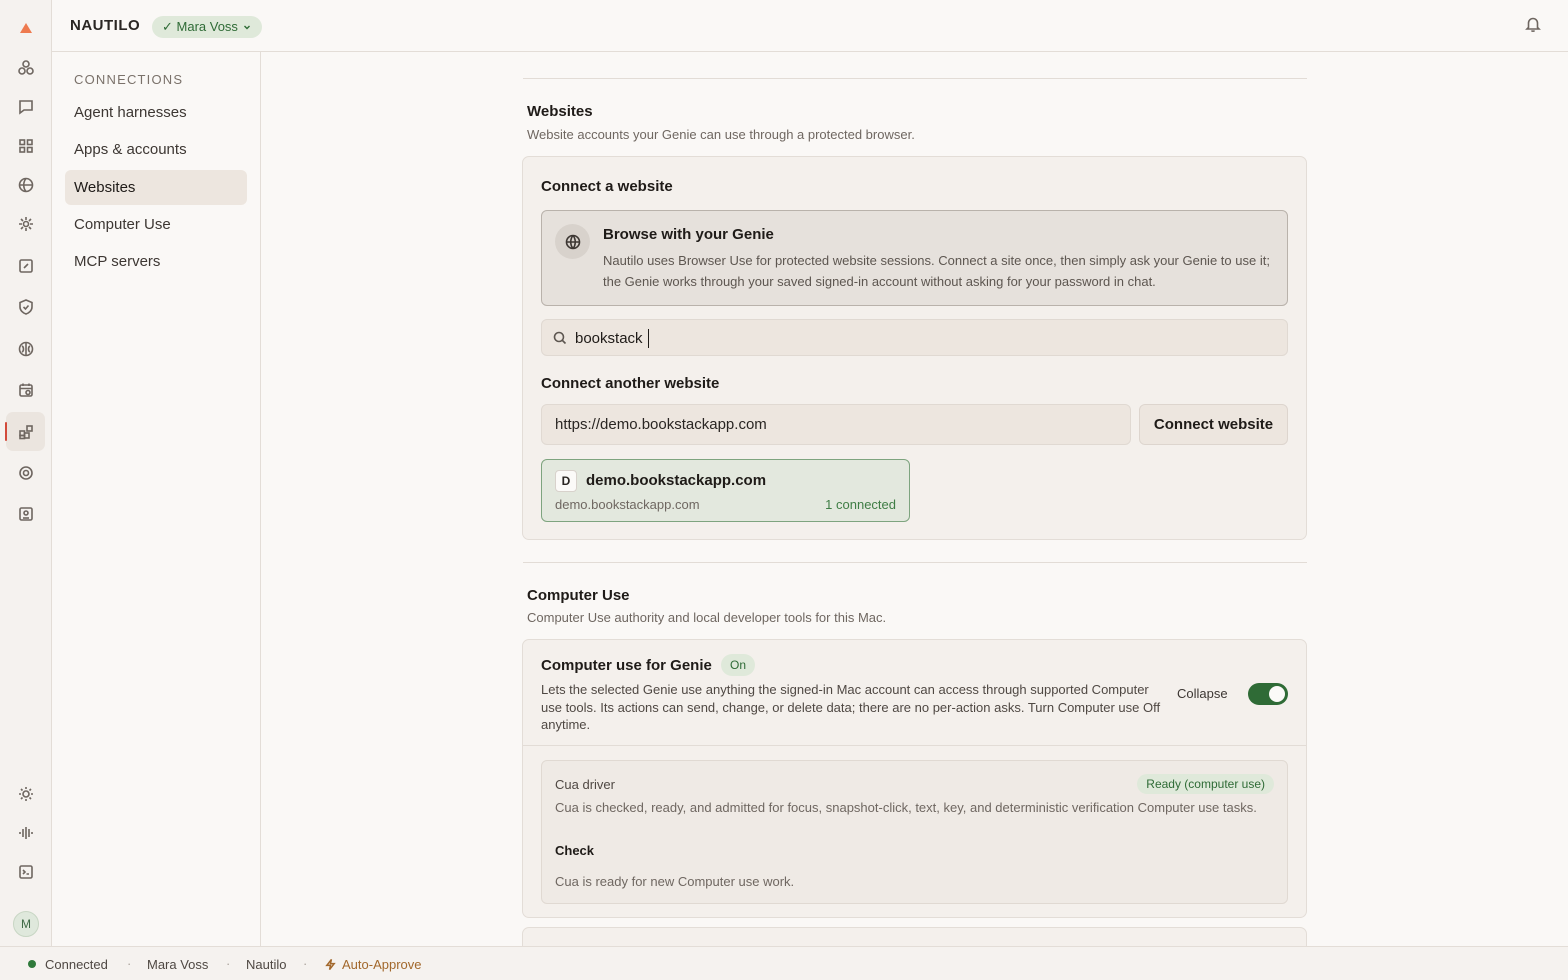 The height and width of the screenshot is (980, 1568). Describe the element at coordinates (1268, 694) in the screenshot. I see `computer-use-toggle` at that location.